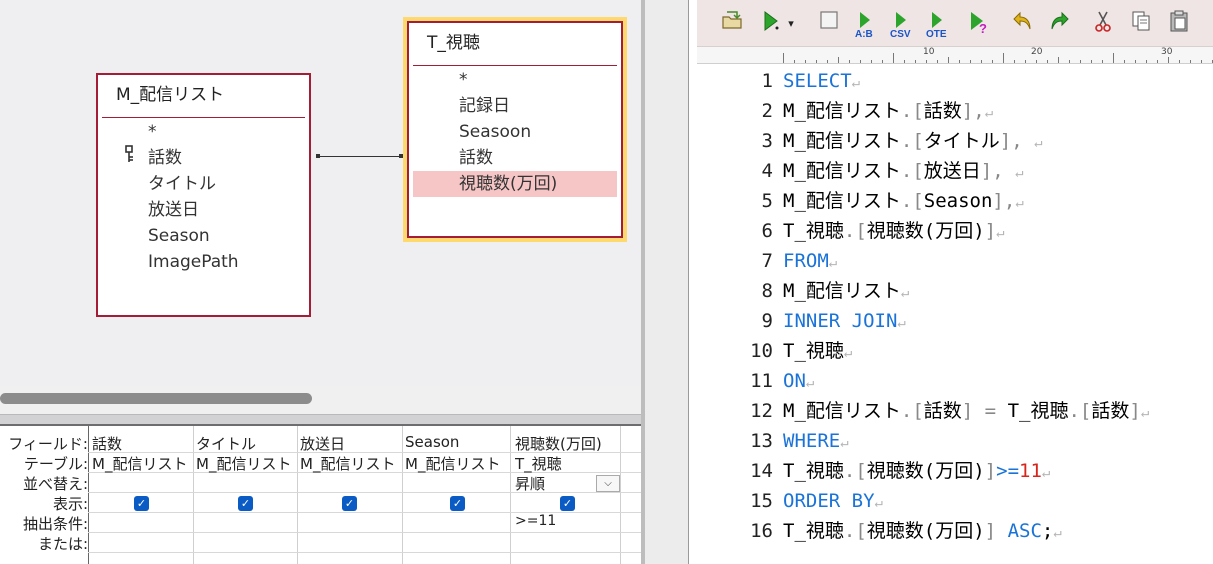 The height and width of the screenshot is (564, 1213). I want to click on line-number: 11, so click(761, 381).